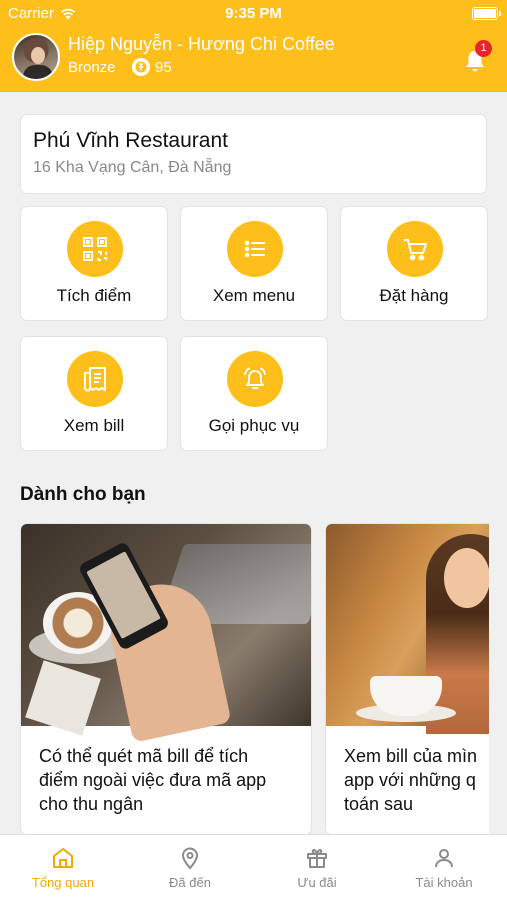 Image resolution: width=507 pixels, height=900 pixels. What do you see at coordinates (415, 249) in the screenshot?
I see `cart-icon` at bounding box center [415, 249].